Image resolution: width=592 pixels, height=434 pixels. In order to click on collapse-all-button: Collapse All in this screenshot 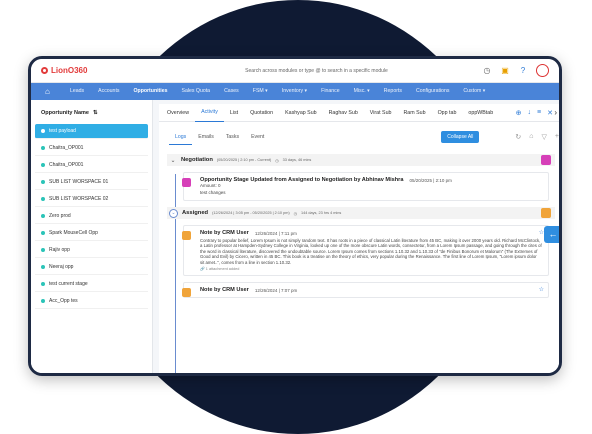, I will do `click(460, 137)`.